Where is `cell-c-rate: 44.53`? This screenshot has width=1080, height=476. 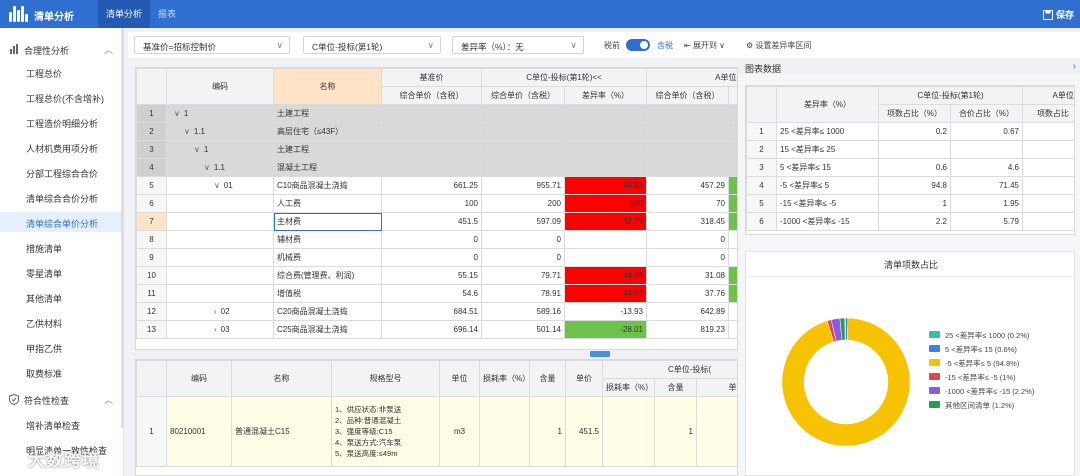 cell-c-rate: 44.53 is located at coordinates (605, 185).